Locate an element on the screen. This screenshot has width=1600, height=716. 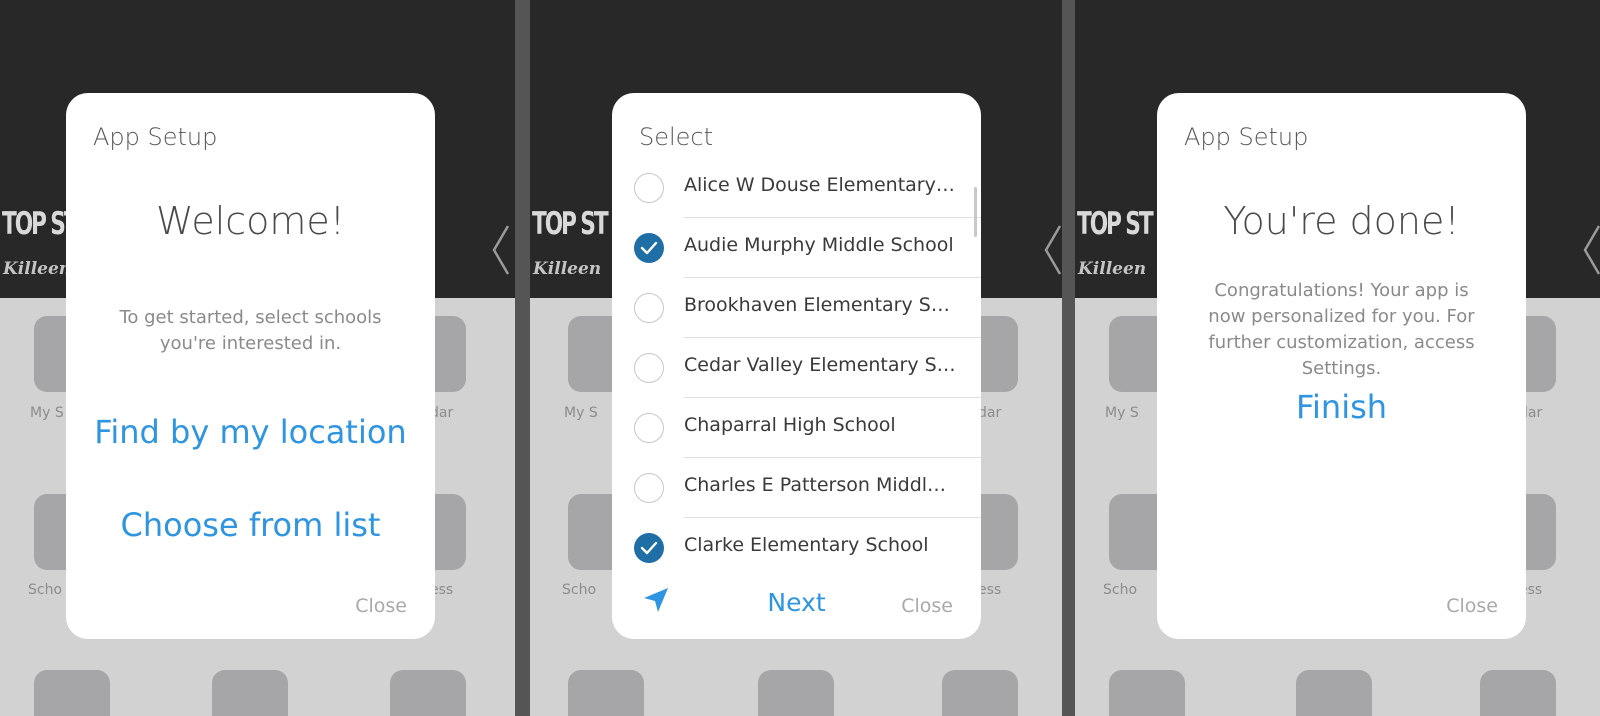
dialog-title: Select is located at coordinates (676, 137).